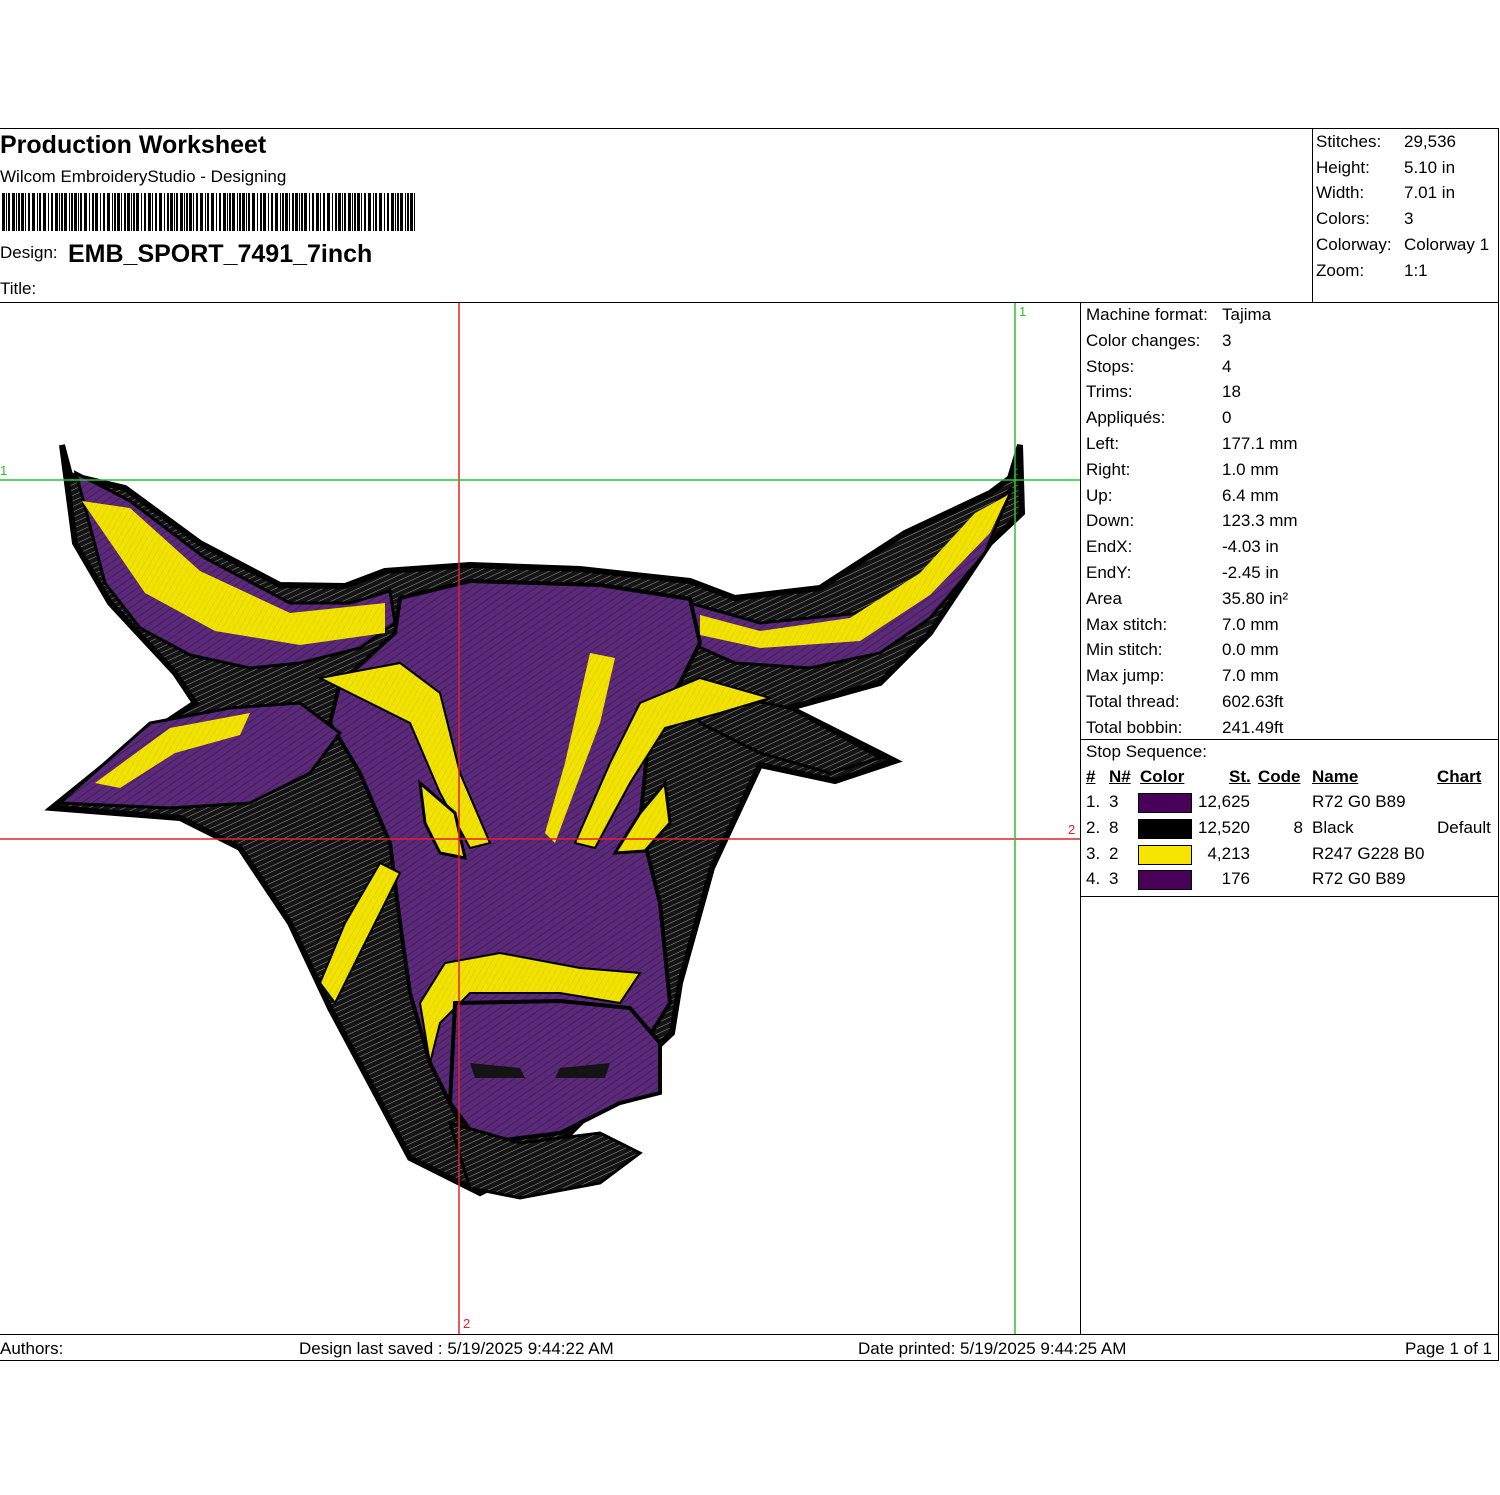 This screenshot has height=1495, width=1500. I want to click on detail-value: 18, so click(1231, 392).